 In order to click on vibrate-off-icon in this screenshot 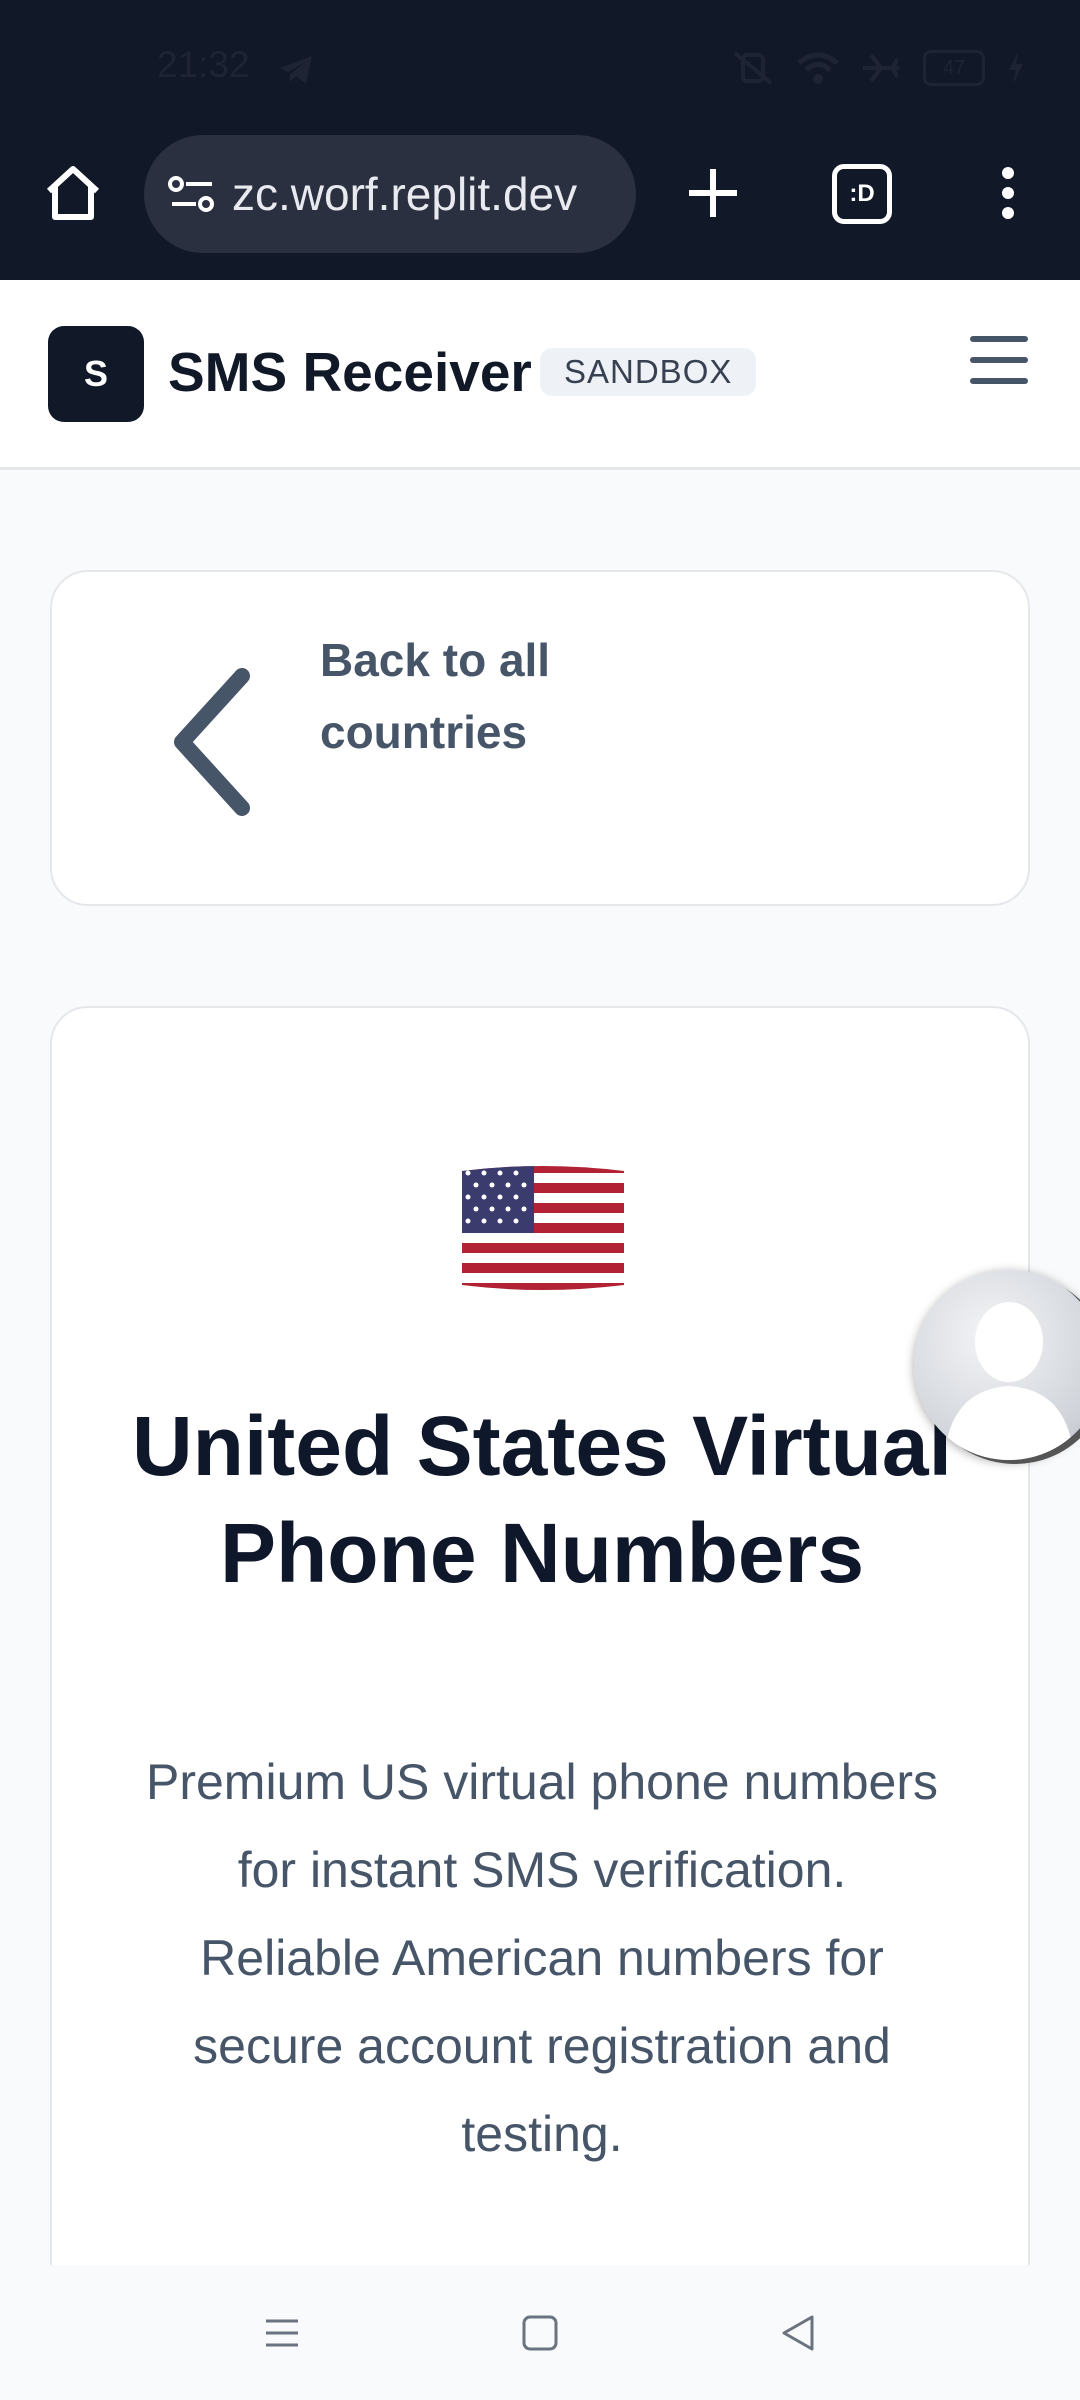, I will do `click(753, 68)`.